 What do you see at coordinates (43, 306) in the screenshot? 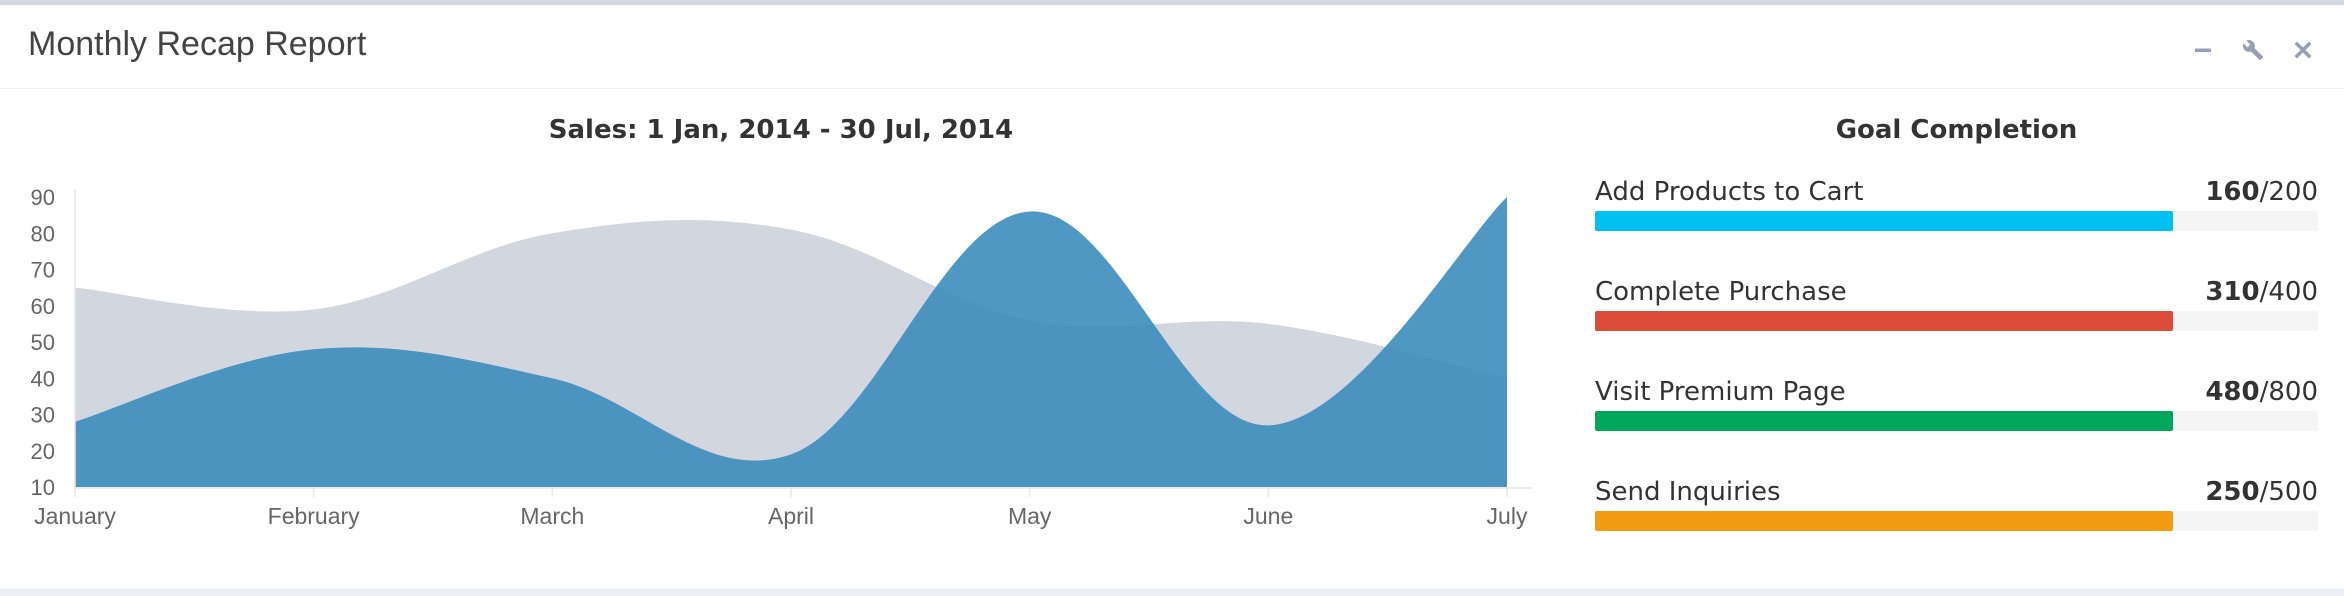
I see `y-tick-label: 60` at bounding box center [43, 306].